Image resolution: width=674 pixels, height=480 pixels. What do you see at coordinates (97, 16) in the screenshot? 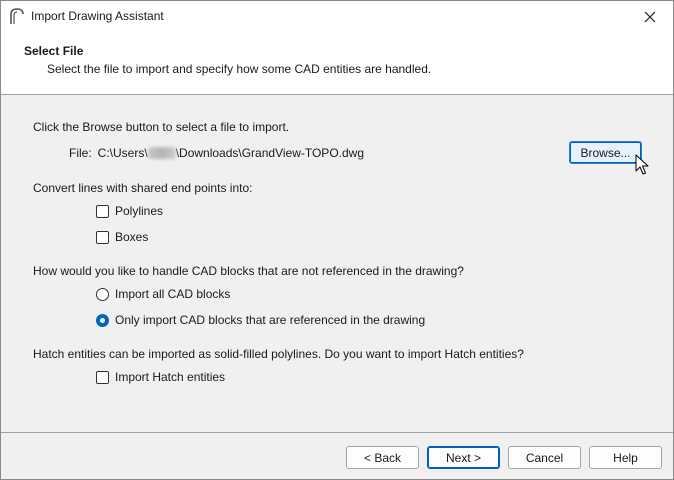
I see `window-title: Import Drawing Assistant` at bounding box center [97, 16].